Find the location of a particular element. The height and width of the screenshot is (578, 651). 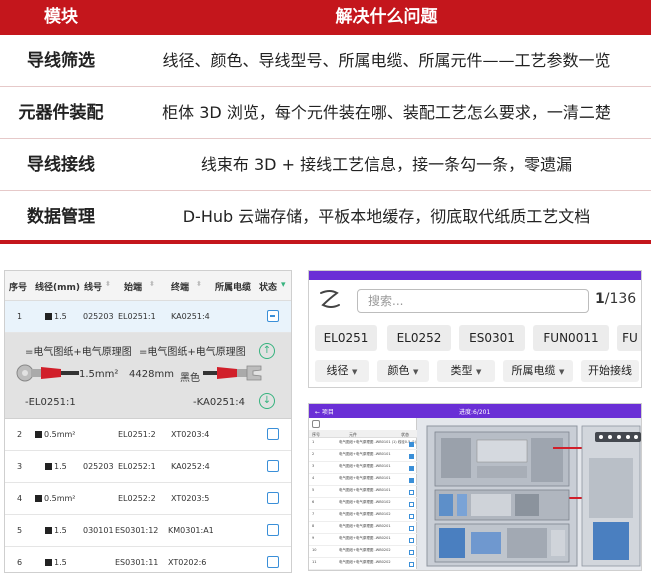

list-item: 8 电气图纸+电气原理图 -WB0201 is located at coordinates (363, 528).